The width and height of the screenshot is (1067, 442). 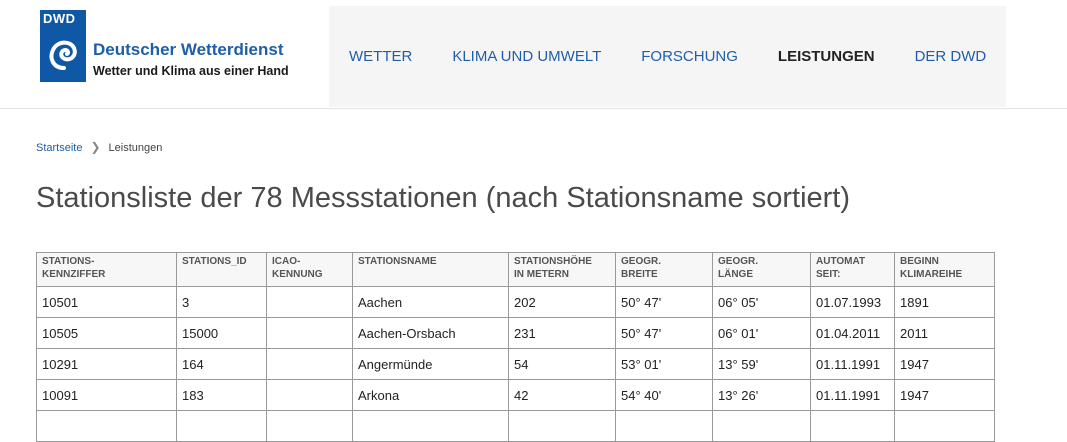 What do you see at coordinates (664, 395) in the screenshot?
I see `table-cell: 54° 40'` at bounding box center [664, 395].